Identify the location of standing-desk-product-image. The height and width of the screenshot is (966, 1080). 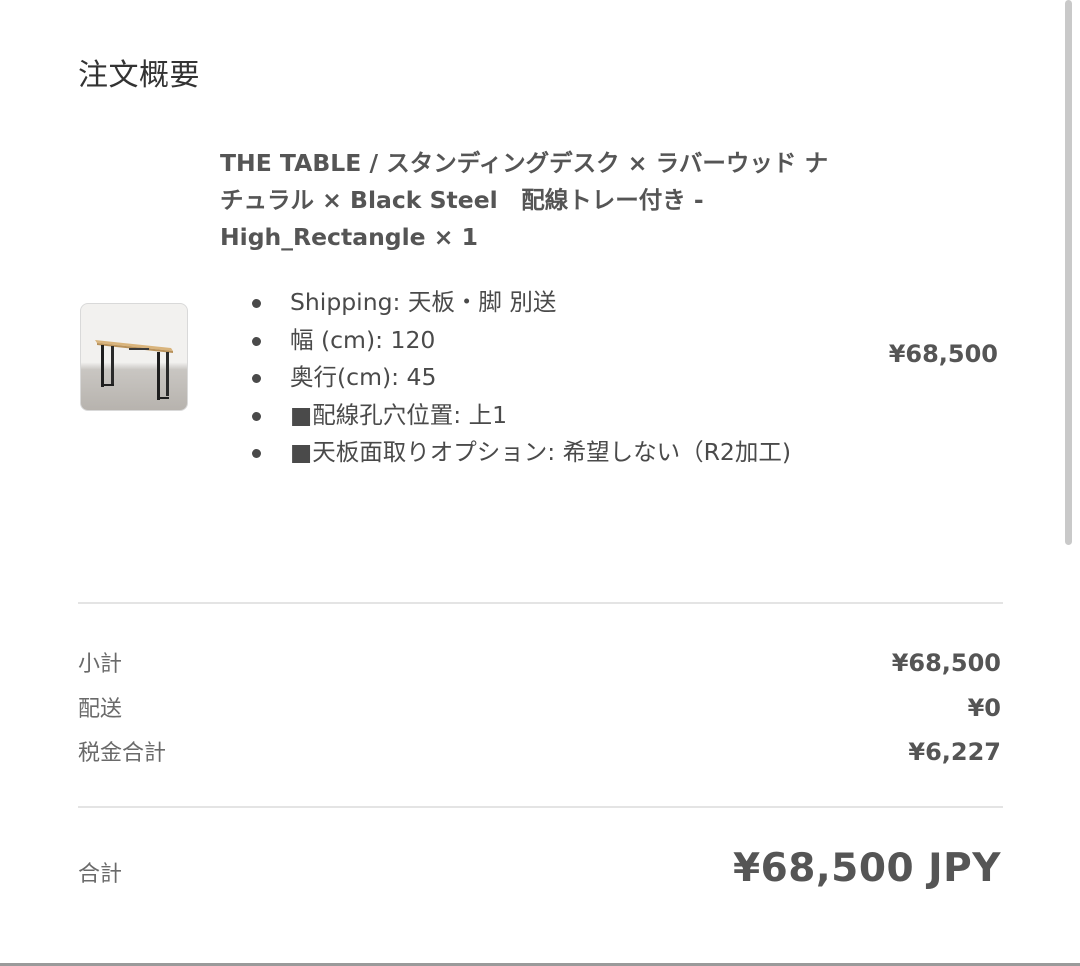
(134, 370).